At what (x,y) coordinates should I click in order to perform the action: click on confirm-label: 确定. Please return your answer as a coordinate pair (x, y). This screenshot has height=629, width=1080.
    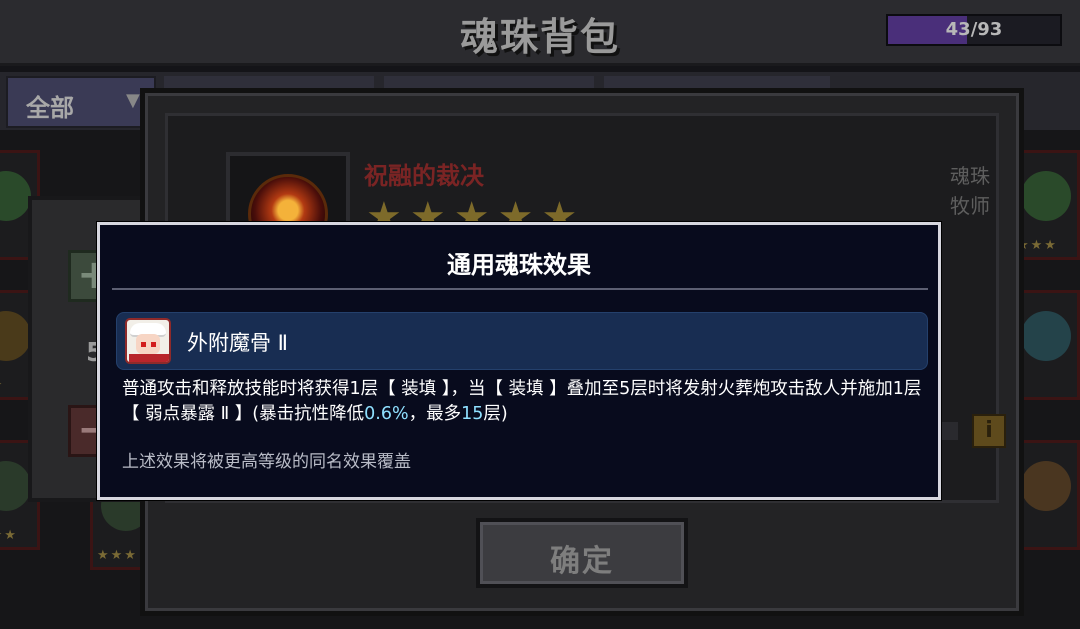
    Looking at the image, I should click on (582, 561).